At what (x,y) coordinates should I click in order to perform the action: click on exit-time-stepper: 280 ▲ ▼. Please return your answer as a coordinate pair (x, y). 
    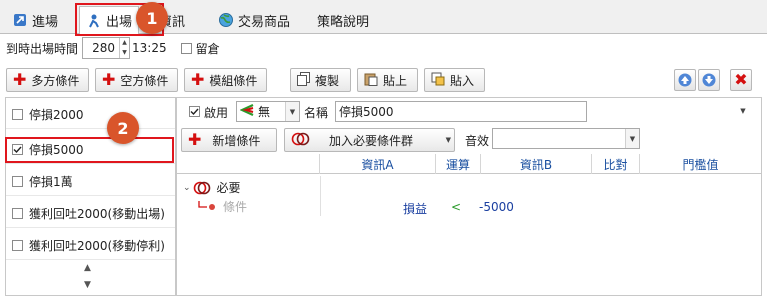
    Looking at the image, I should click on (106, 48).